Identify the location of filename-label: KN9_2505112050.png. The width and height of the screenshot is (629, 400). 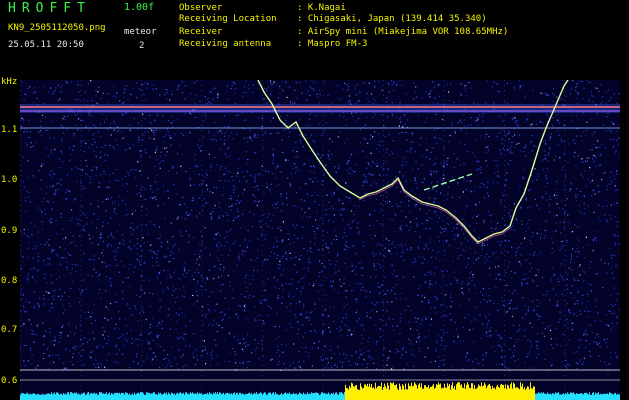
(57, 28).